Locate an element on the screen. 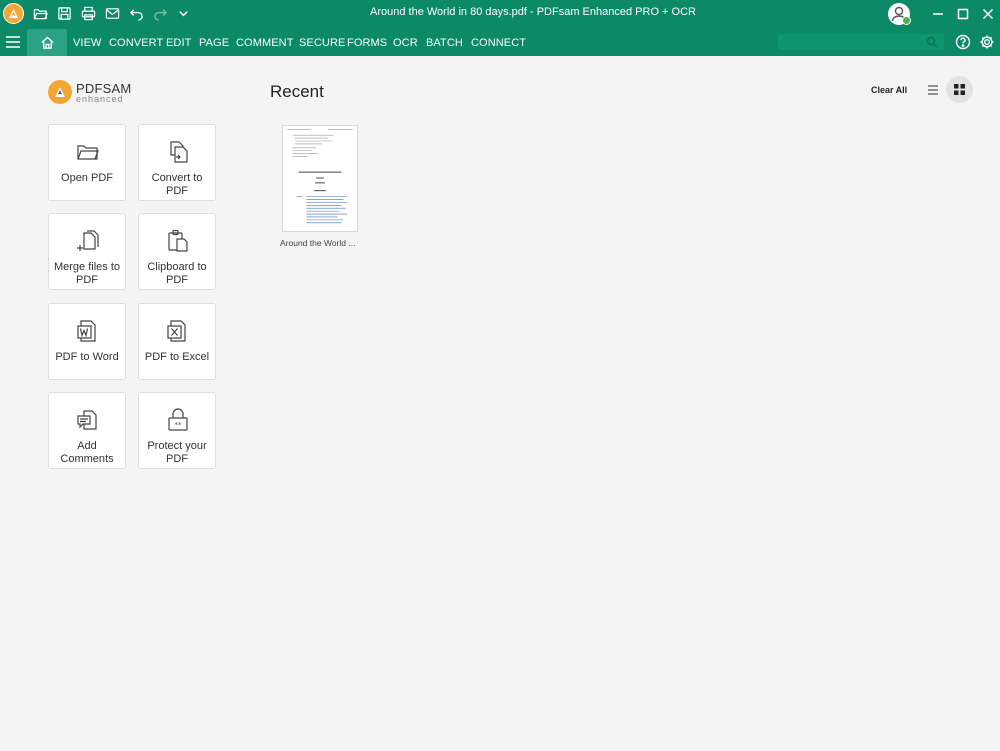  pdf-to-excel-tile: PDF to Excel is located at coordinates (177, 341).